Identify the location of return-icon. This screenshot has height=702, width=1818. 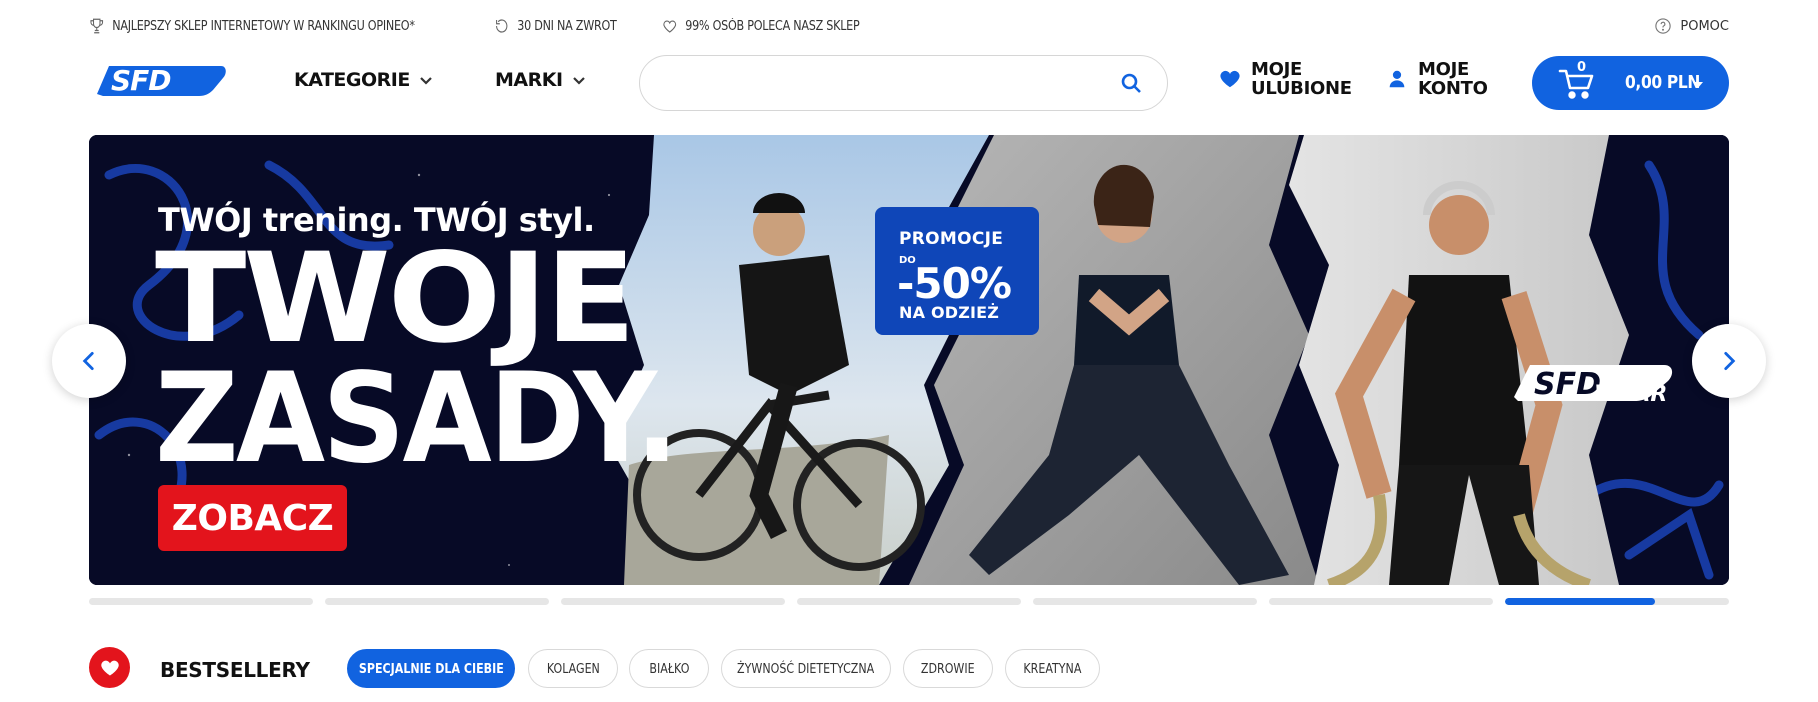
(501, 26).